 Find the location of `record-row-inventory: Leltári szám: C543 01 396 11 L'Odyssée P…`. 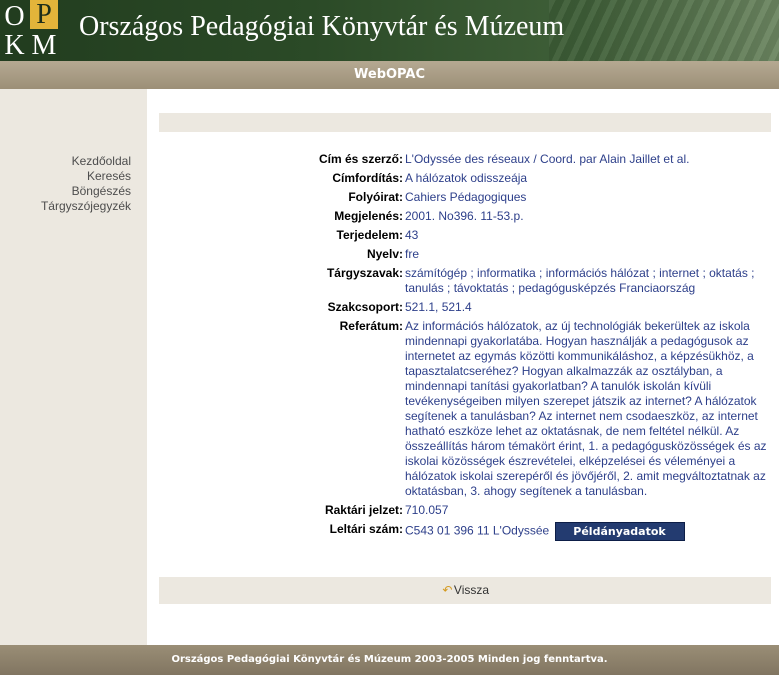

record-row-inventory: Leltári szám: C543 01 396 11 L'Odyssée P… is located at coordinates (465, 533).